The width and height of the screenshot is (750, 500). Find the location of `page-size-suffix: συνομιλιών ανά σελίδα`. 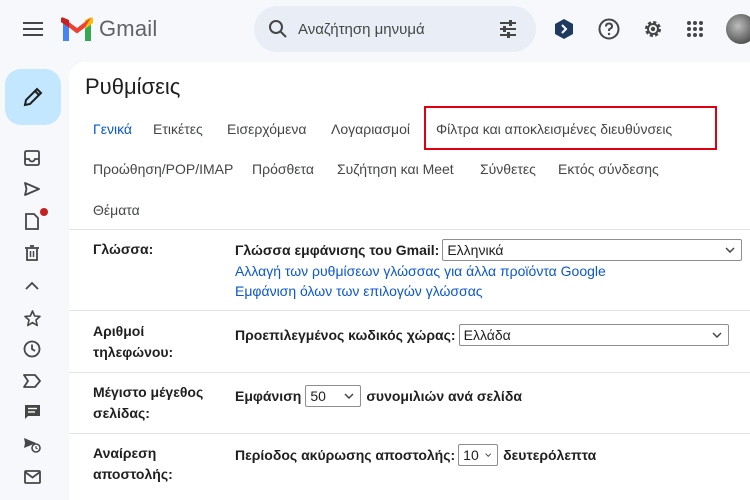

page-size-suffix: συνομιλιών ανά σελίδα is located at coordinates (444, 396).